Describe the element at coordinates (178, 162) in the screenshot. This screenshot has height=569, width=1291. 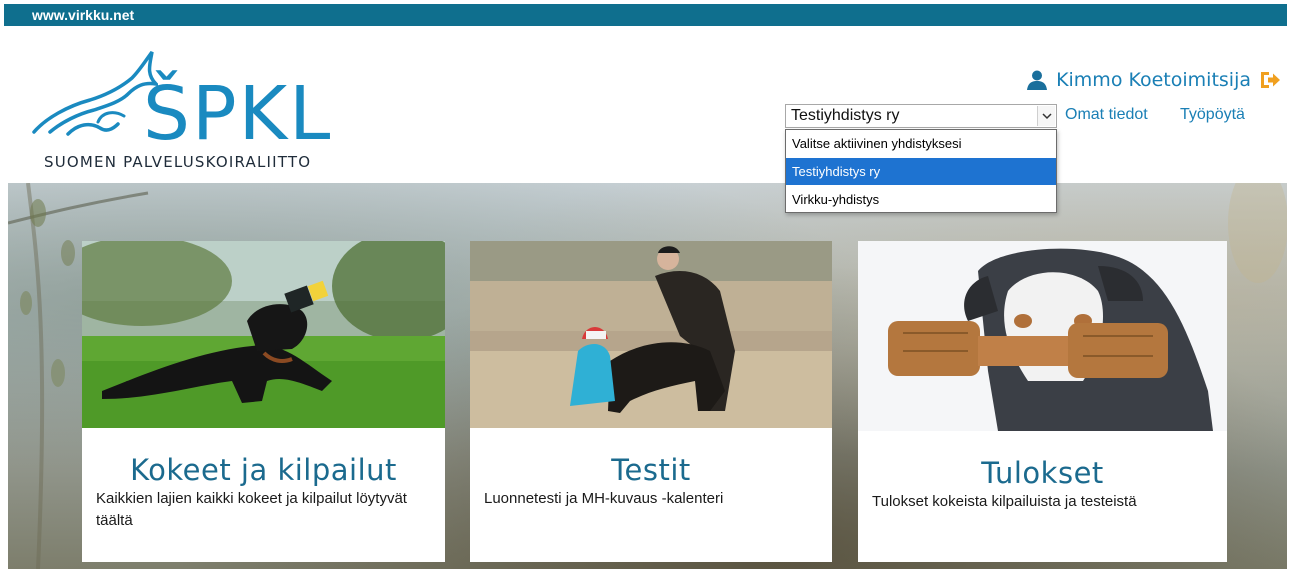
I see `logo-subtitle: SUOMEN PALVELUSKOIRALIITTO` at that location.